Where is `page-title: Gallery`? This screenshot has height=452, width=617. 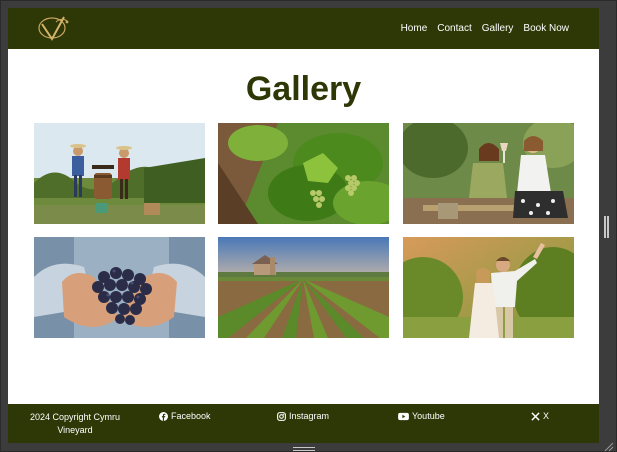
page-title: Gallery is located at coordinates (303, 89).